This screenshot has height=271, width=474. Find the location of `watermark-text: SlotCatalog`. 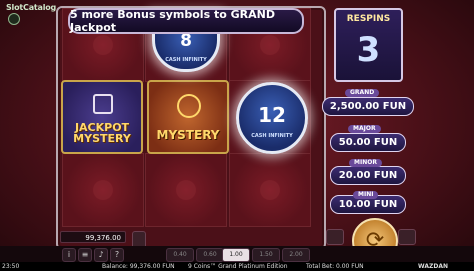

watermark-text: SlotCatalog is located at coordinates (31, 7).